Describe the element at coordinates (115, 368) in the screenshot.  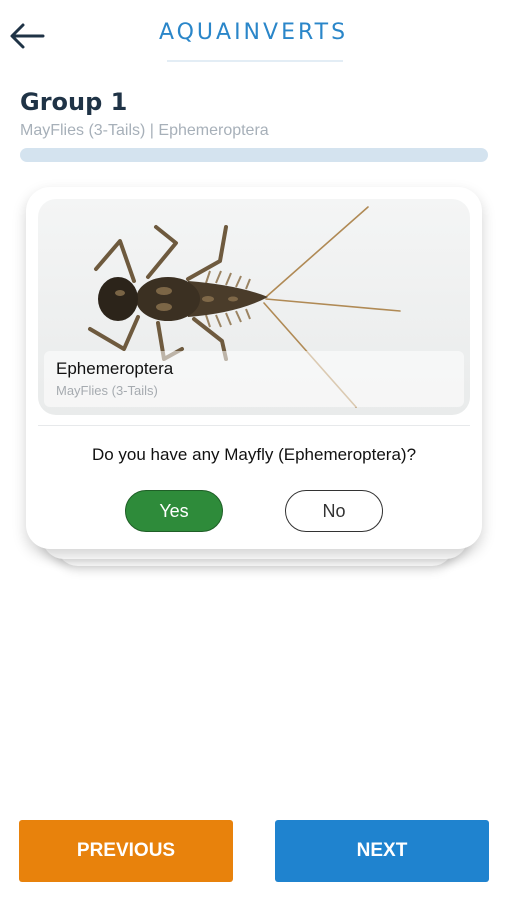
I see `taxon-name: Ephemeroptera` at that location.